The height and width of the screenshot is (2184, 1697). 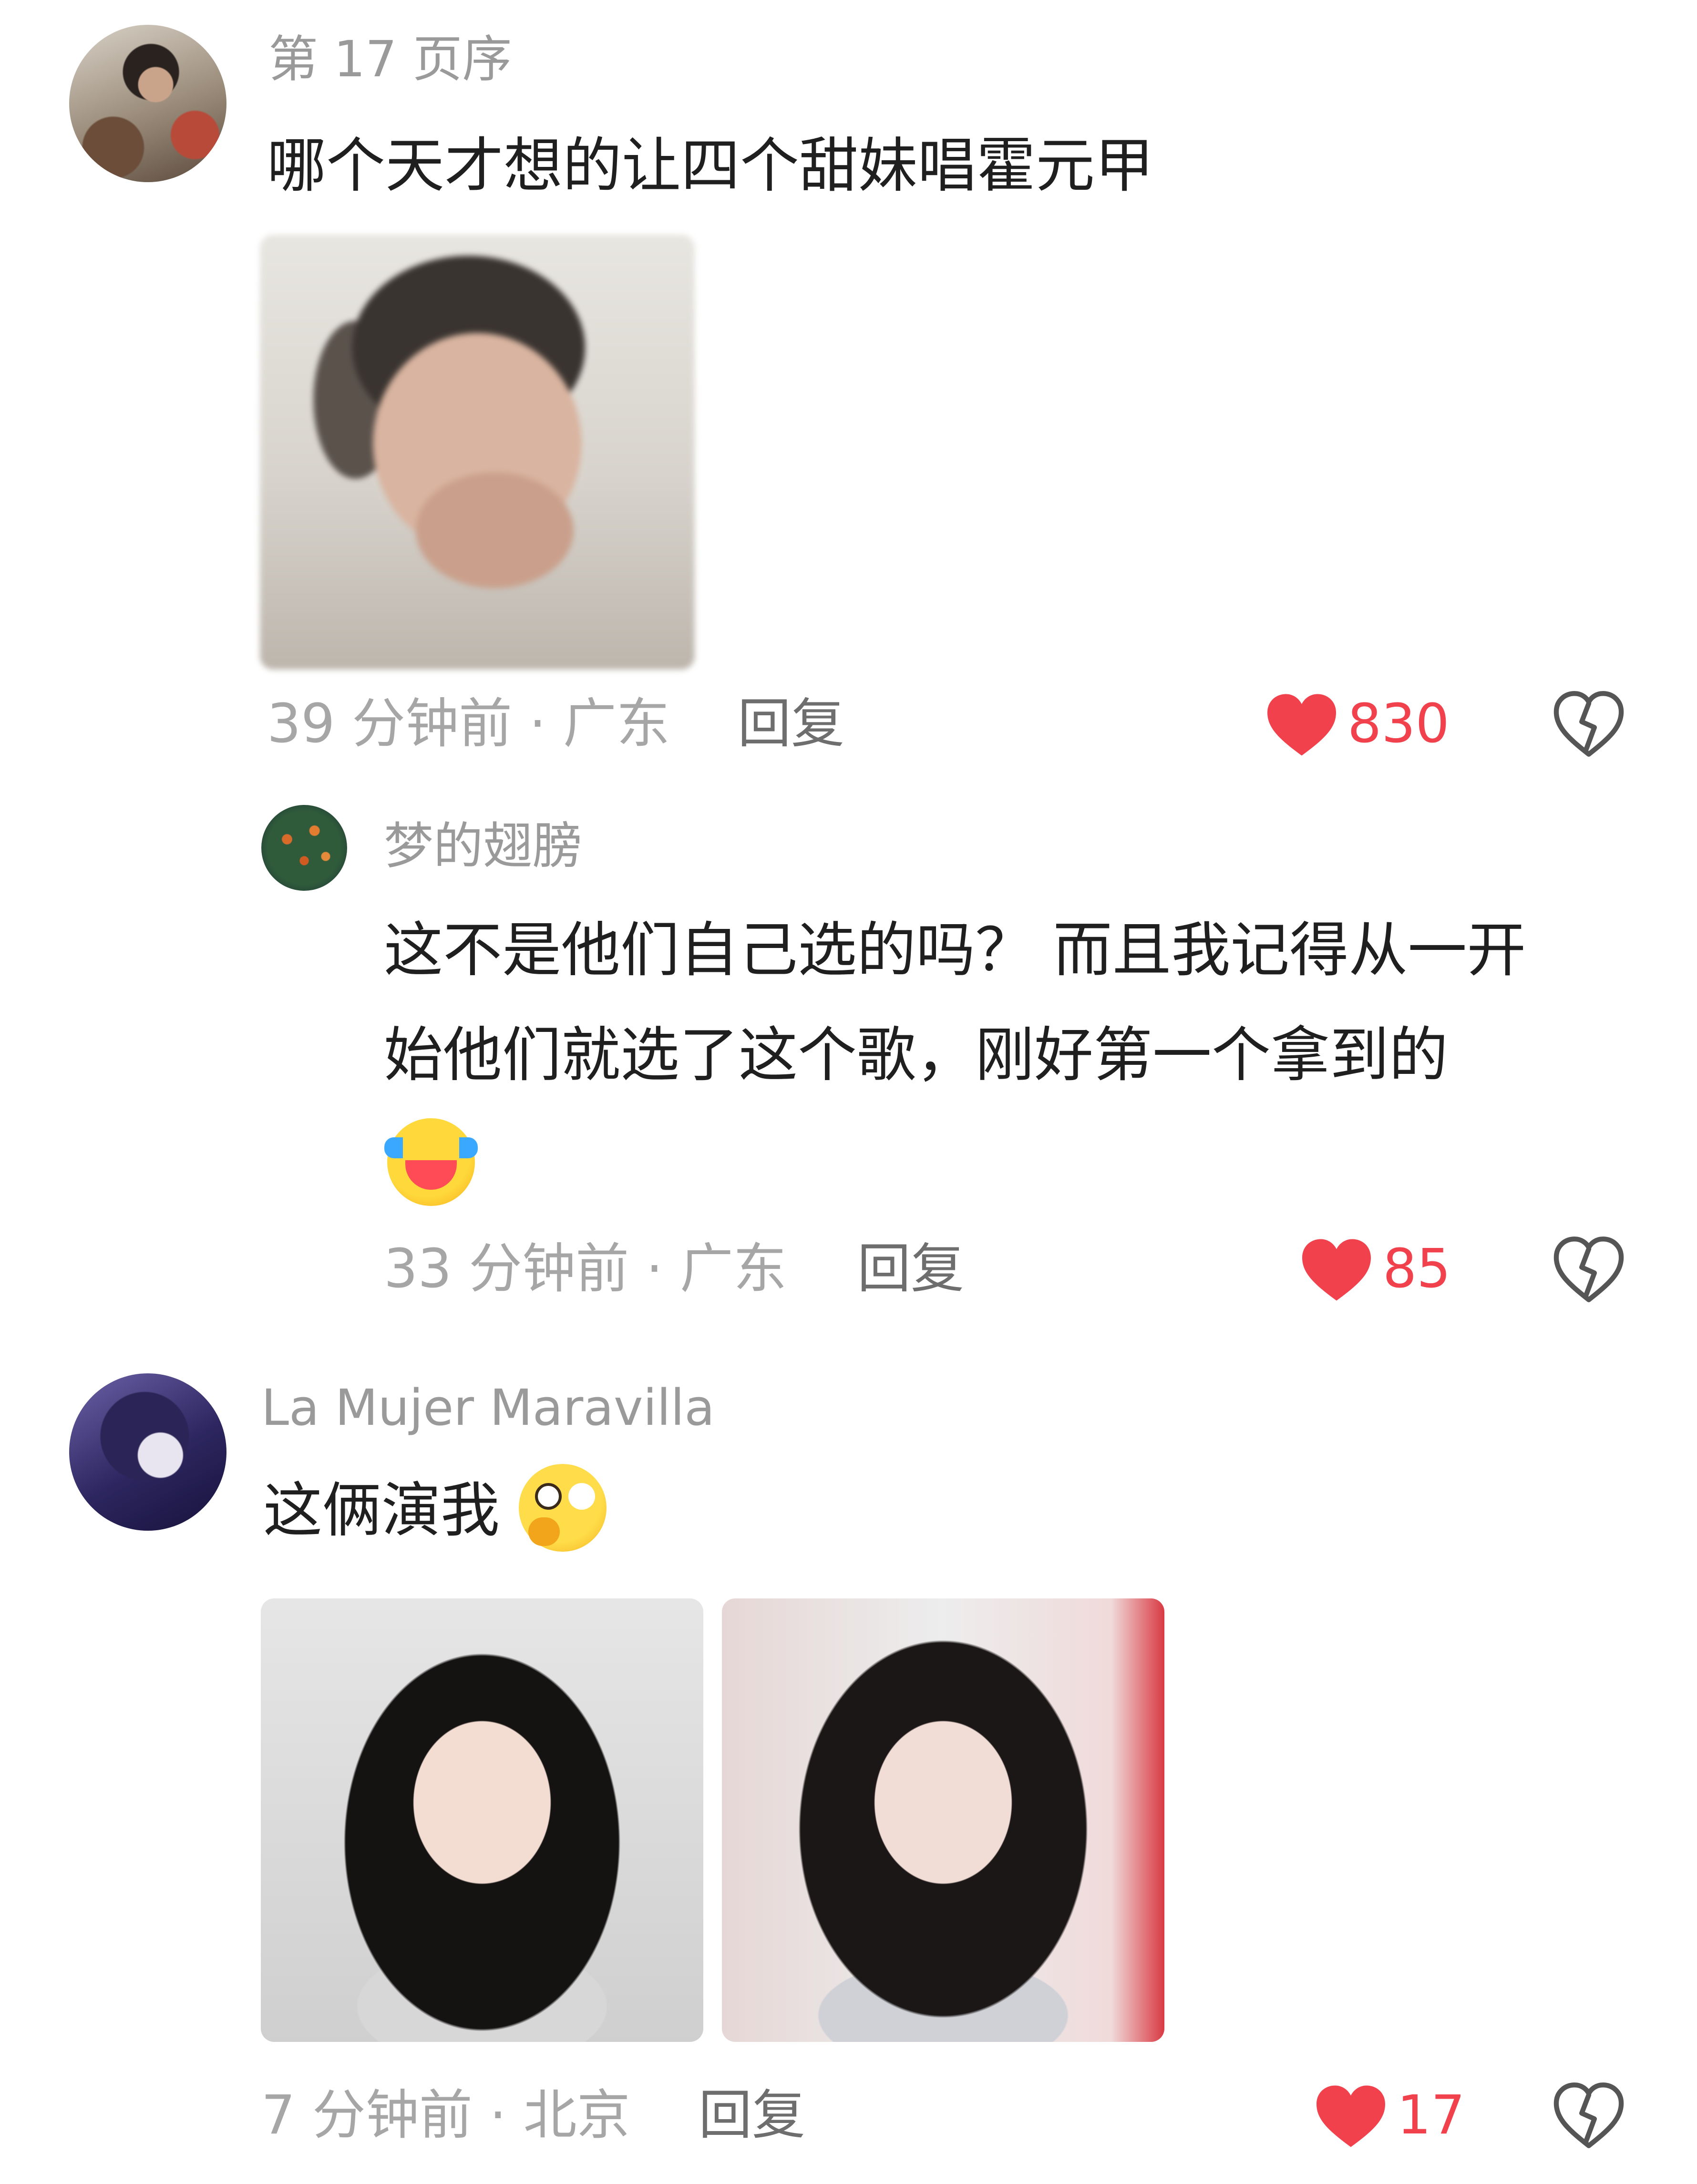 What do you see at coordinates (390, 59) in the screenshot?
I see `comment-username: 第 17 页序` at bounding box center [390, 59].